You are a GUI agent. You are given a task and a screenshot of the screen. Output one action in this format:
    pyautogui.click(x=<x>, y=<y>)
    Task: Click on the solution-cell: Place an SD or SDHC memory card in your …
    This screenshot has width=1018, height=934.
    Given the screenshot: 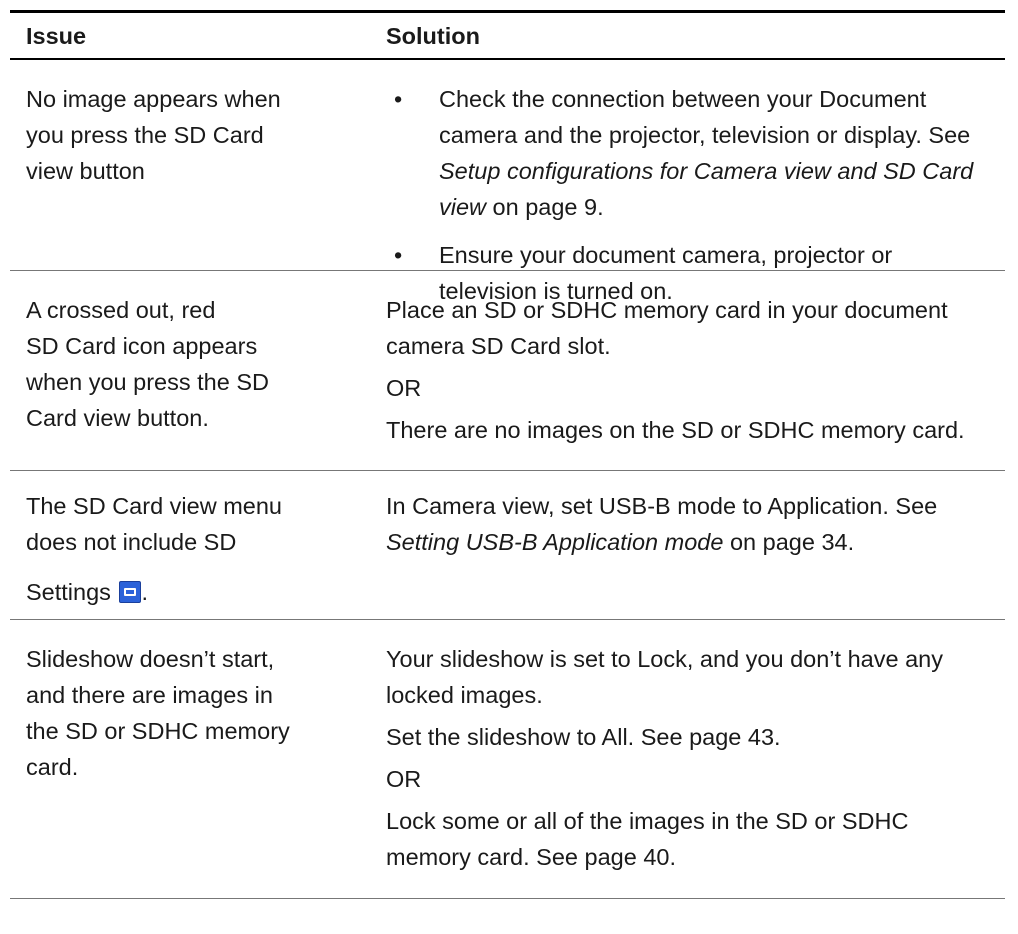 What is the action you would take?
    pyautogui.click(x=695, y=370)
    